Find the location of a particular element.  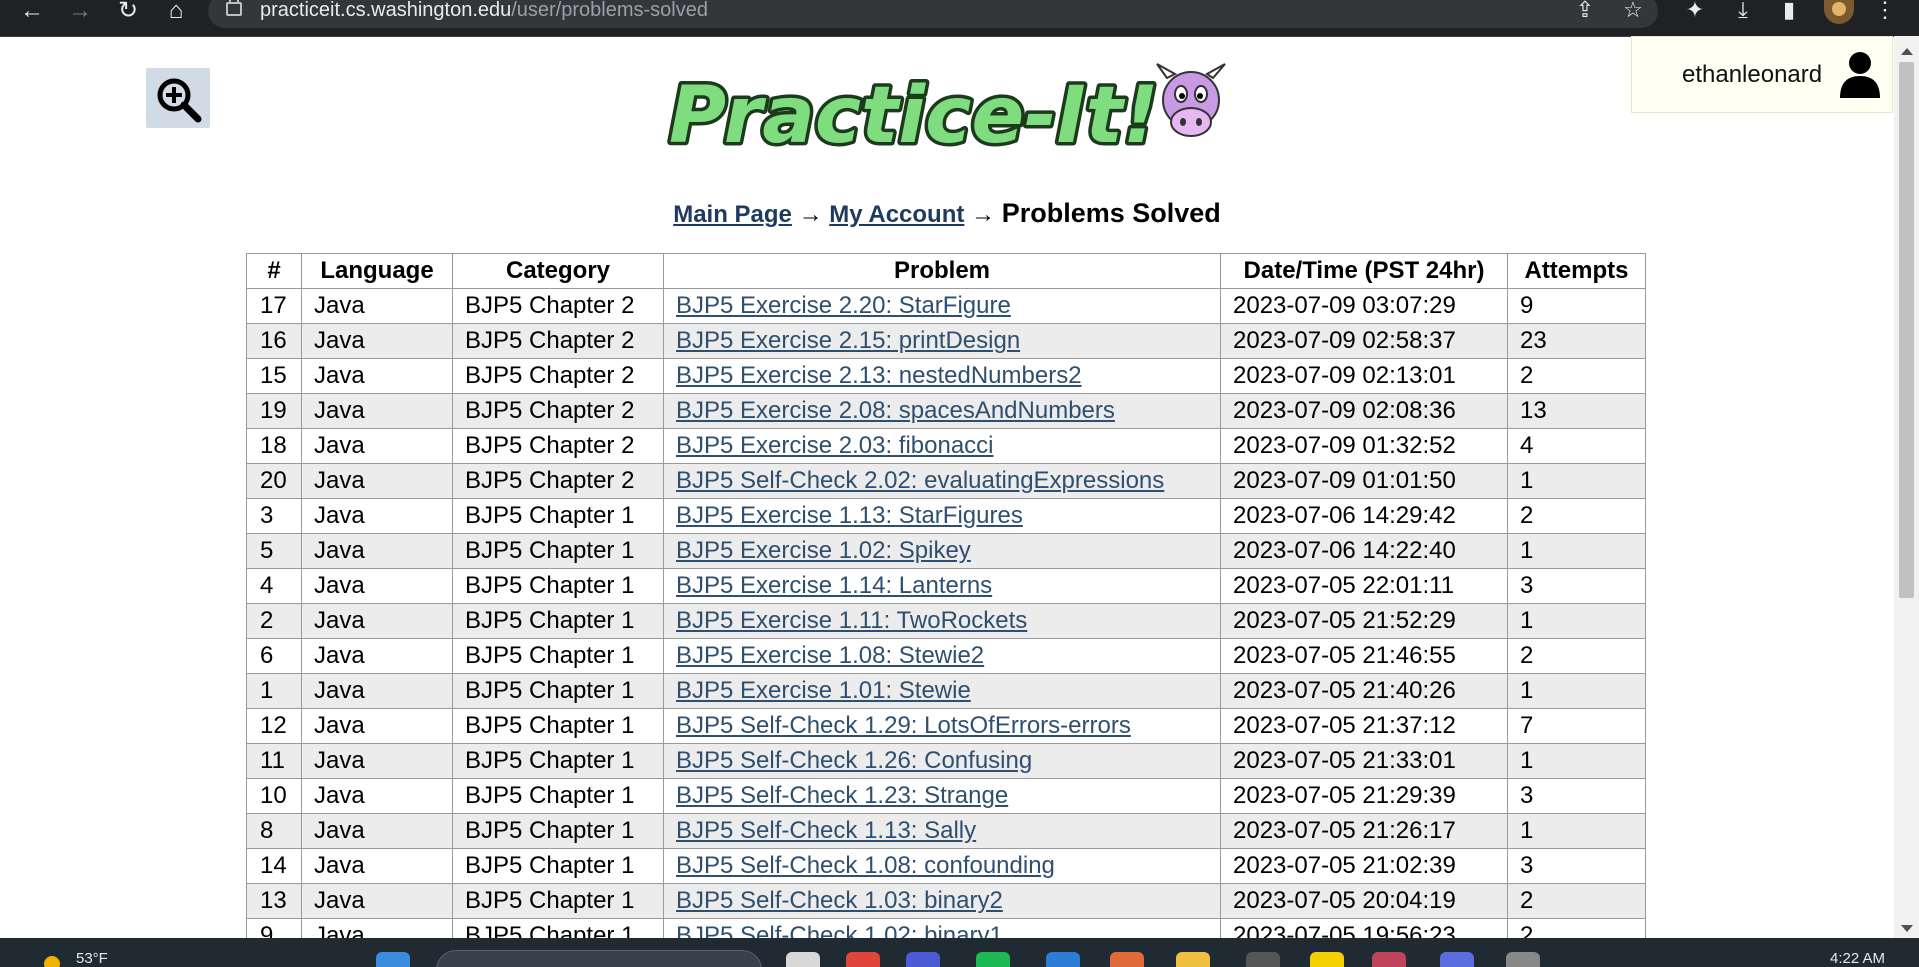

problem-link: BJP5 Exercise 2.20: StarFigure is located at coordinates (843, 305).